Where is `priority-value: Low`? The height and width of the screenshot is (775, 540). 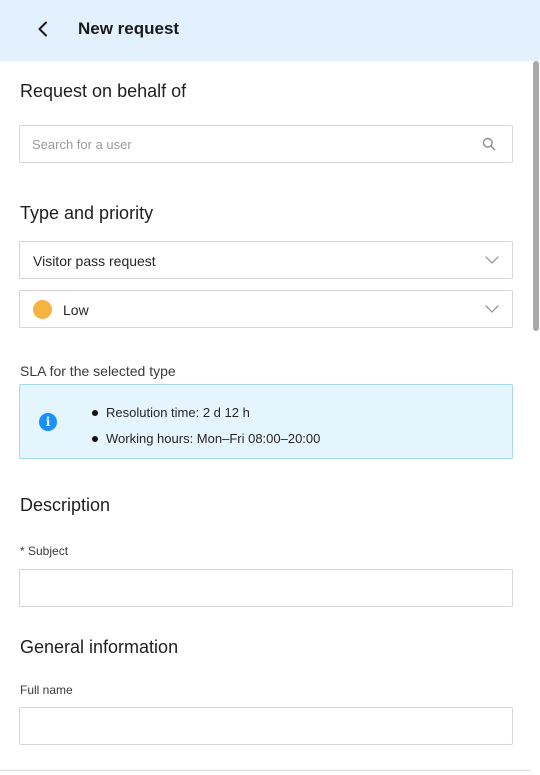
priority-value: Low is located at coordinates (76, 310).